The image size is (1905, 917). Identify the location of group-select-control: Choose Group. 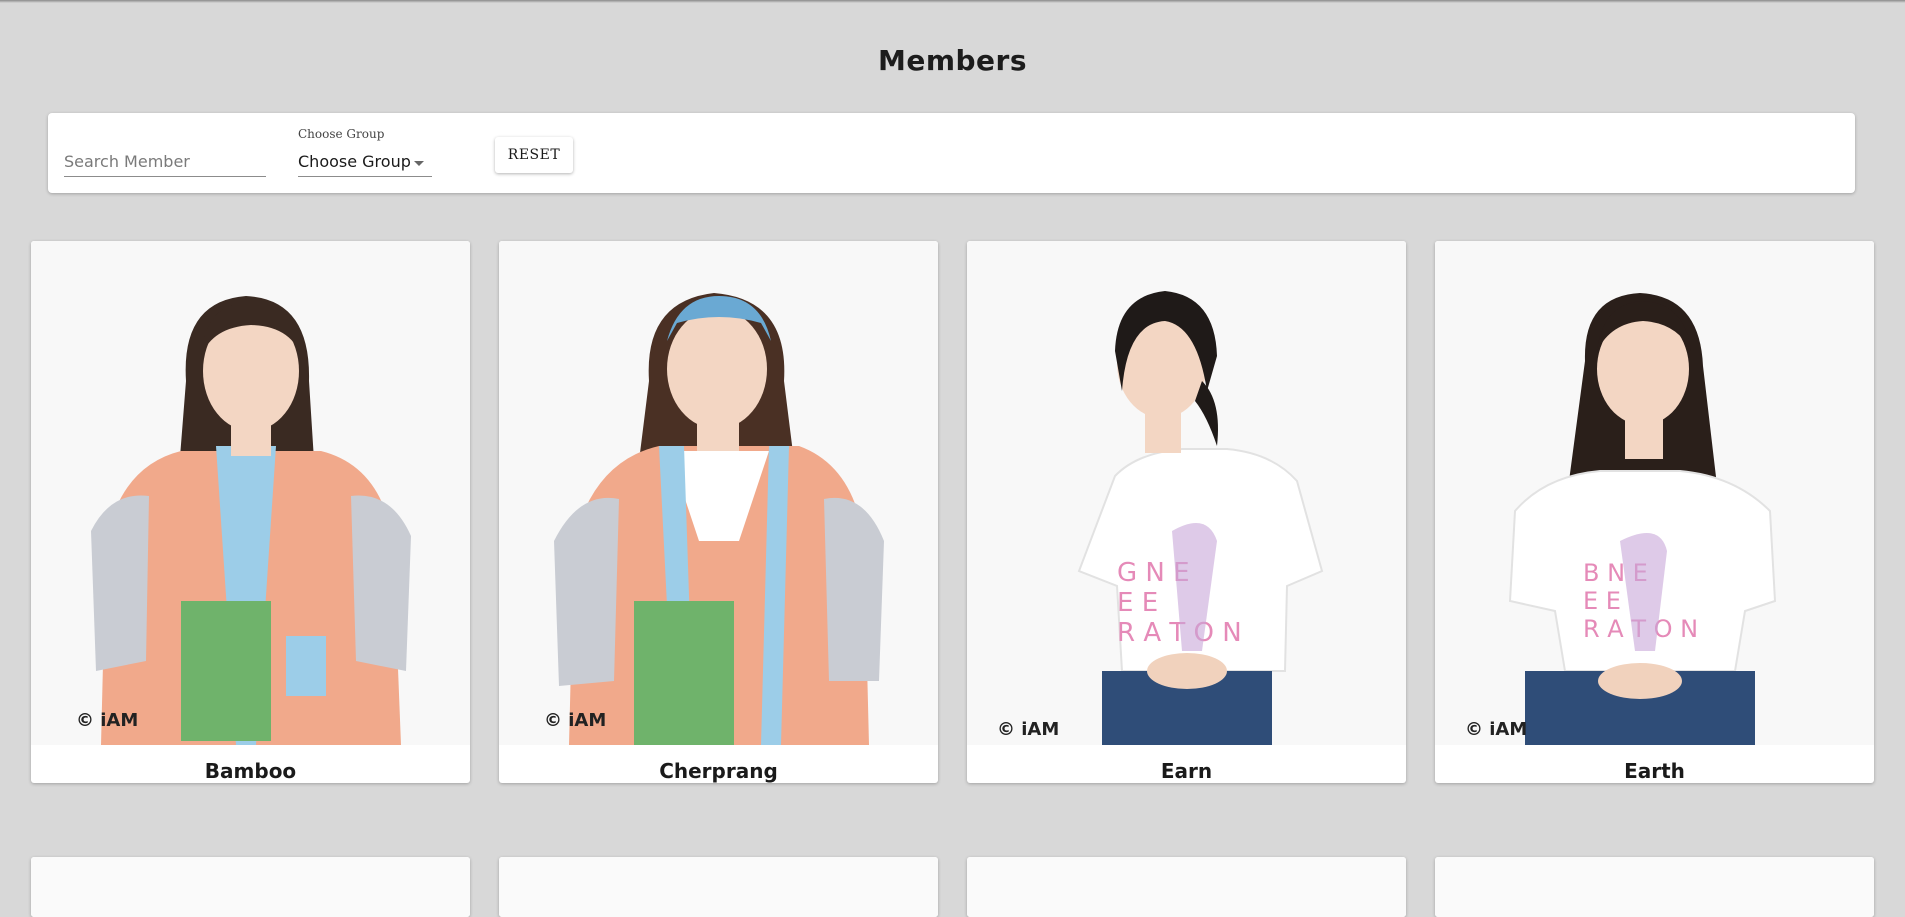
(365, 162).